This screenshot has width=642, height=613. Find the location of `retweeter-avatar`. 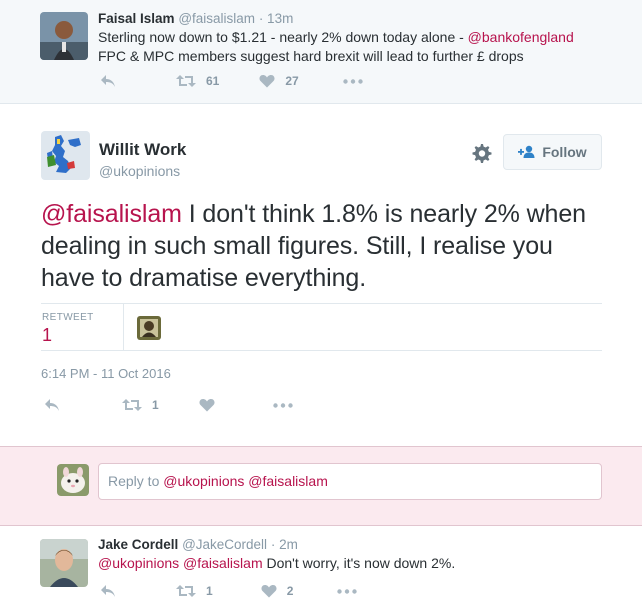

retweeter-avatar is located at coordinates (149, 328).